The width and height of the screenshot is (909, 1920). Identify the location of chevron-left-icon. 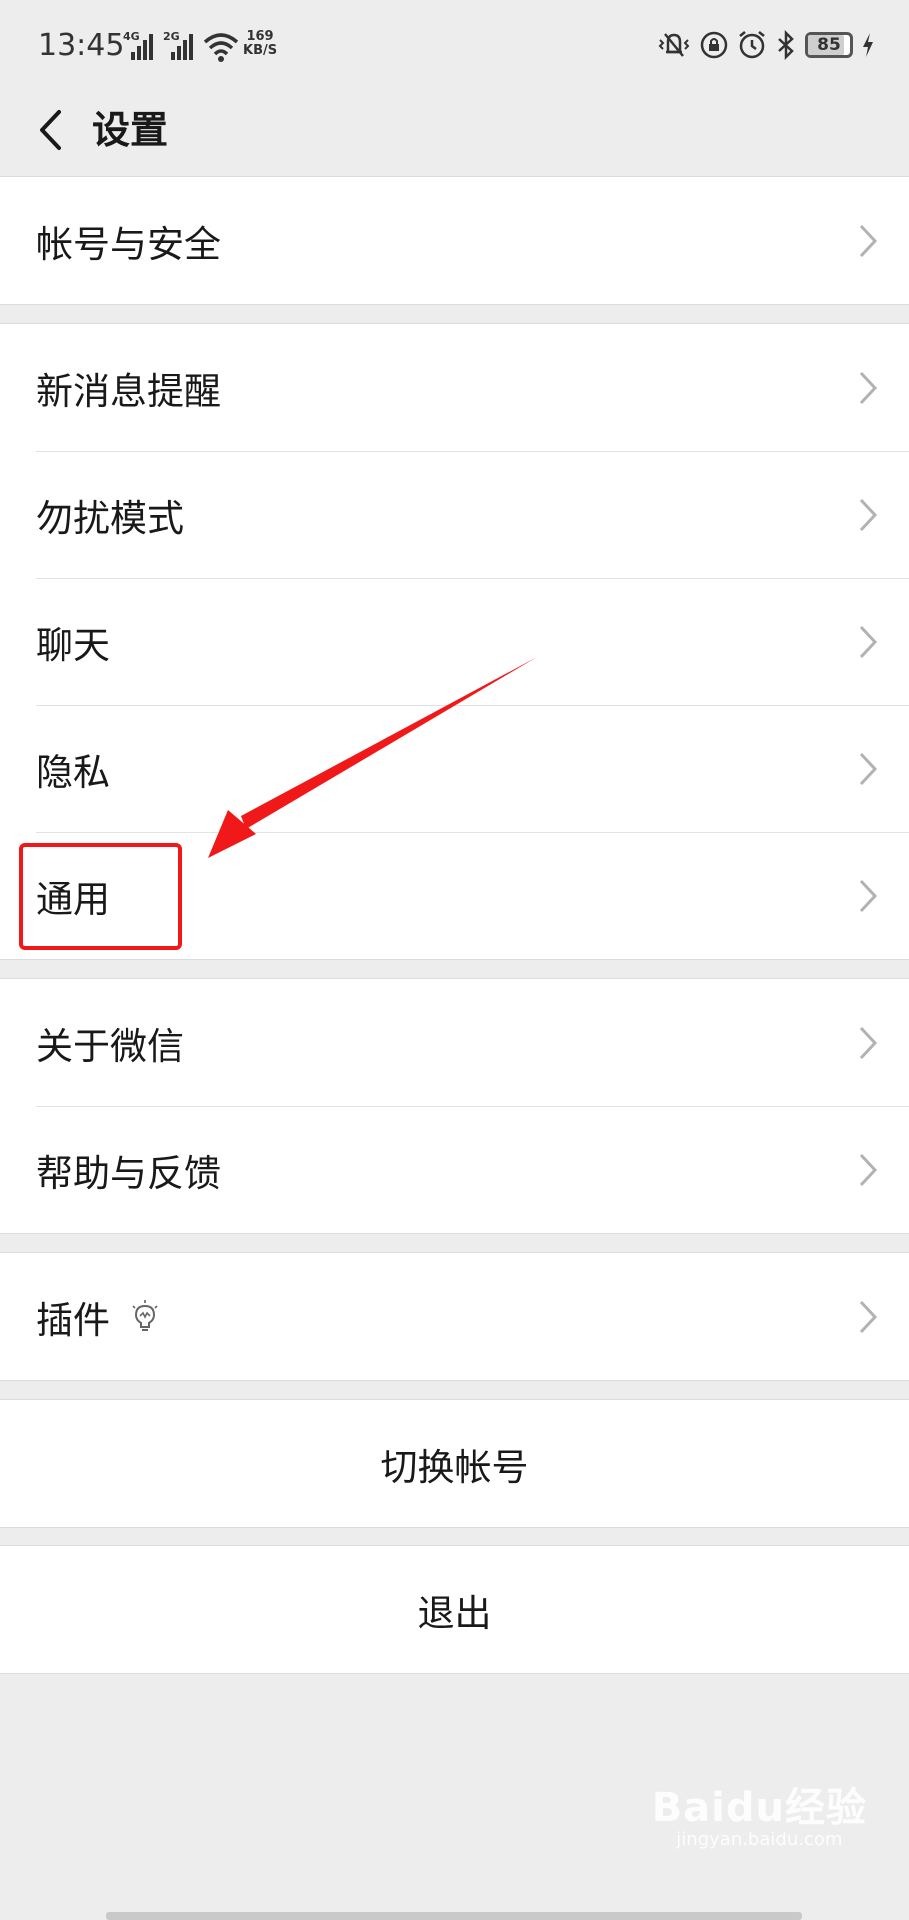
(50, 130).